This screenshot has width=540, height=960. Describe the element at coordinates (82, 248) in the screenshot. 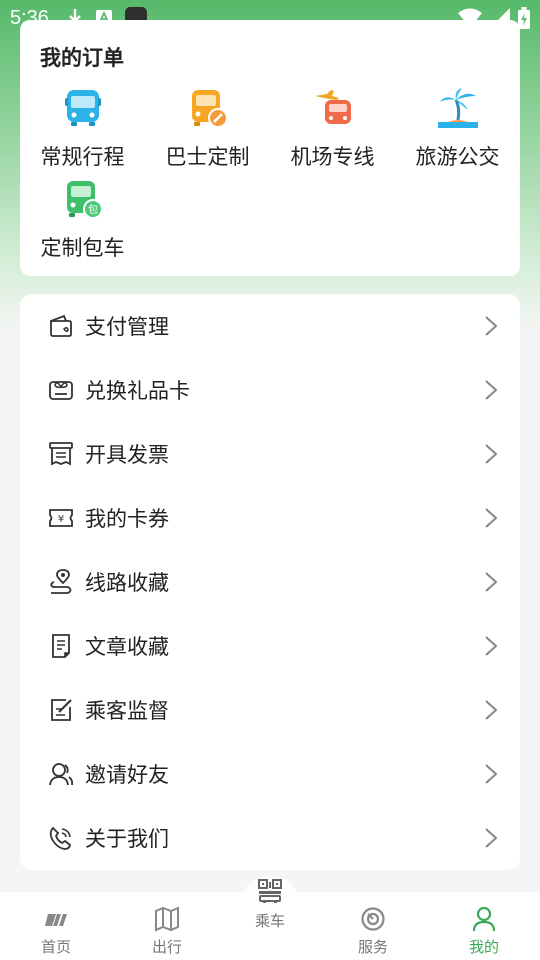

I see `order-item-label: 定制包车` at that location.